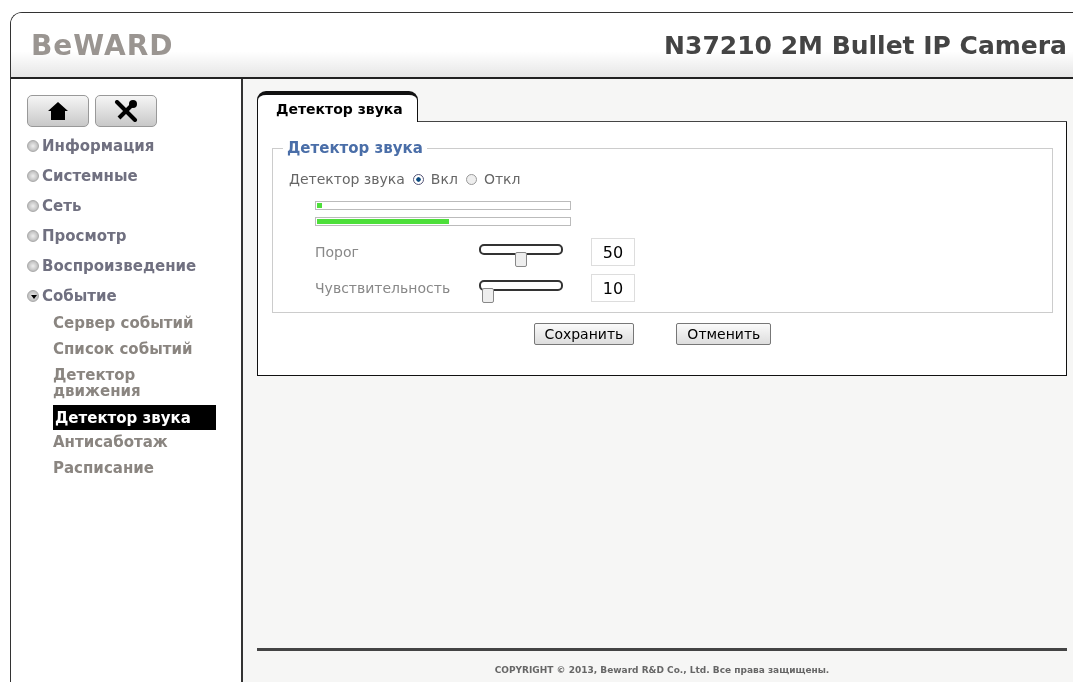 Image resolution: width=1073 pixels, height=682 pixels. What do you see at coordinates (584, 334) in the screenshot?
I see `action-button: Сохранить` at bounding box center [584, 334].